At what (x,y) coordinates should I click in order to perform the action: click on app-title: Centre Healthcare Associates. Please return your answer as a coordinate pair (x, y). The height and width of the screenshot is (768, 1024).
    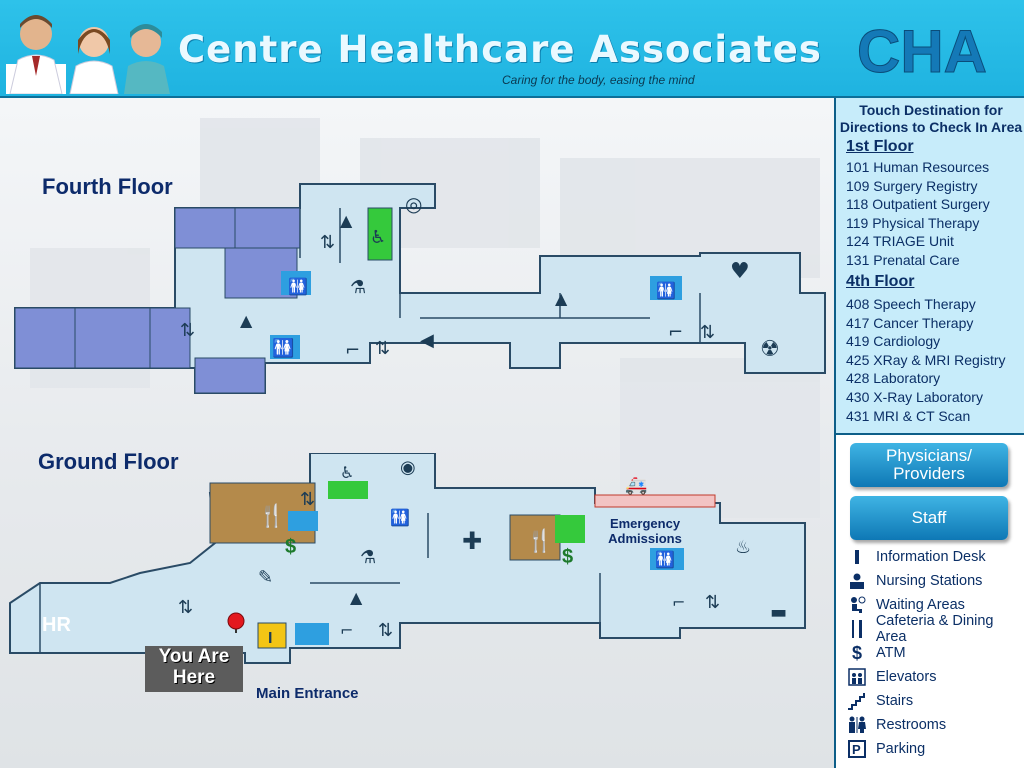
    Looking at the image, I should click on (500, 49).